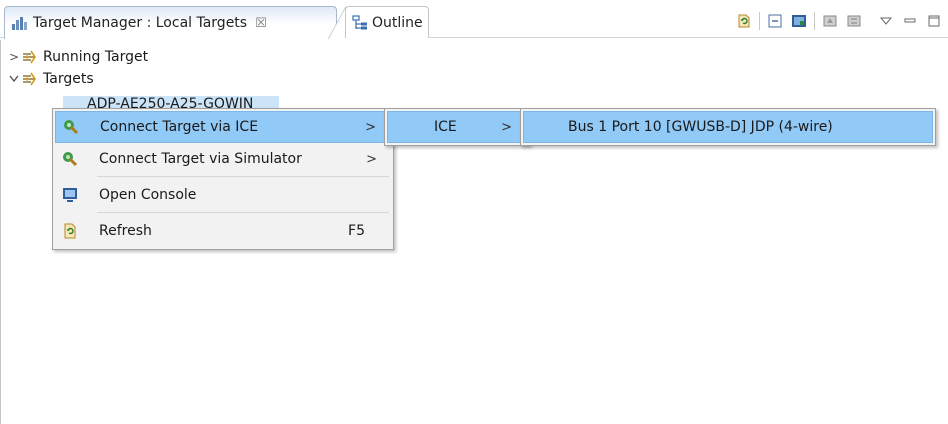 The image size is (948, 424). Describe the element at coordinates (474, 19) in the screenshot. I see `view-tab-bar: Target Manager : Local Targets ☒ Outline` at that location.